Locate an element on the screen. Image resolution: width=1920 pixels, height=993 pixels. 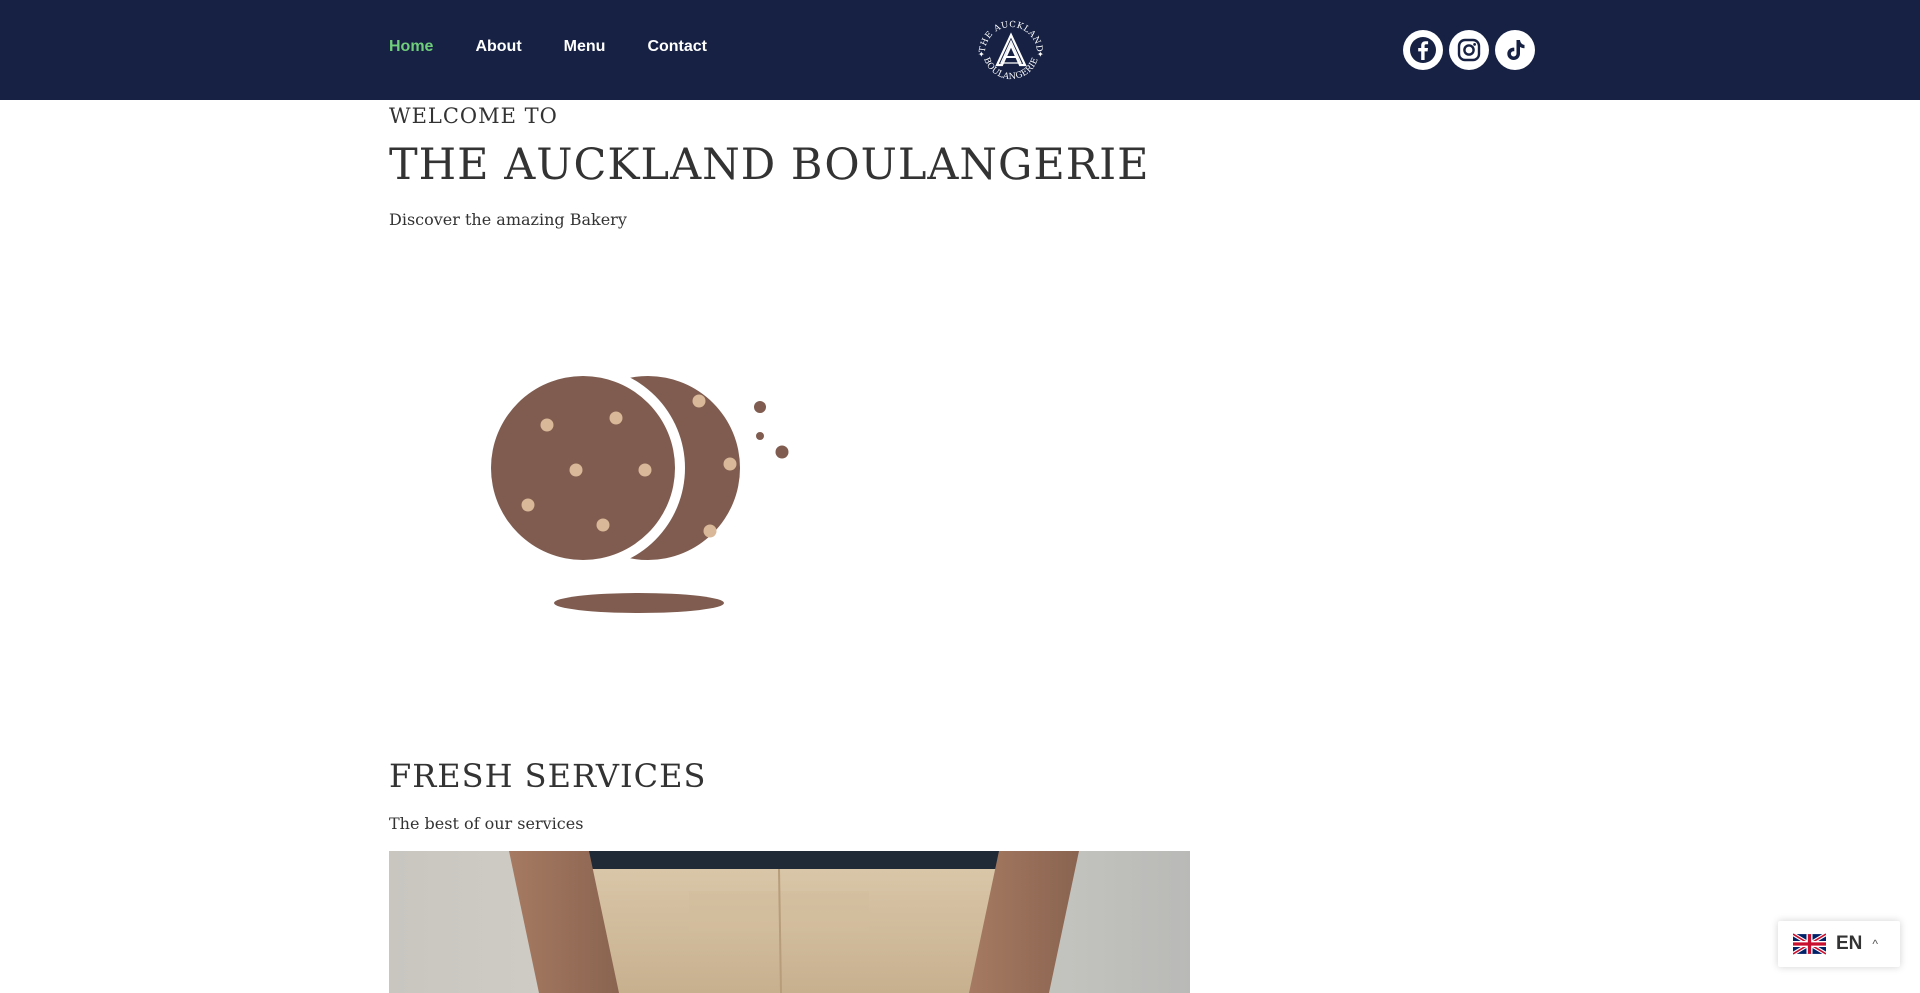
language-code: EN is located at coordinates (1849, 943).